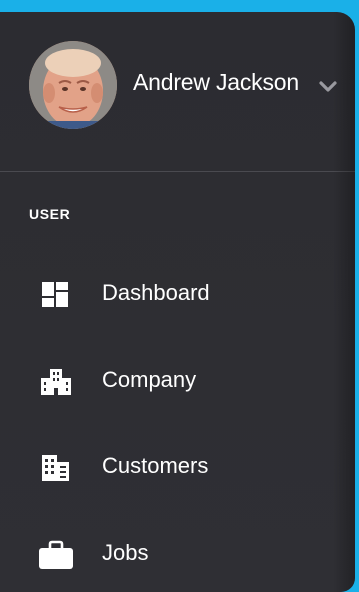 This screenshot has height=592, width=359. Describe the element at coordinates (56, 554) in the screenshot. I see `briefcase-icon` at that location.